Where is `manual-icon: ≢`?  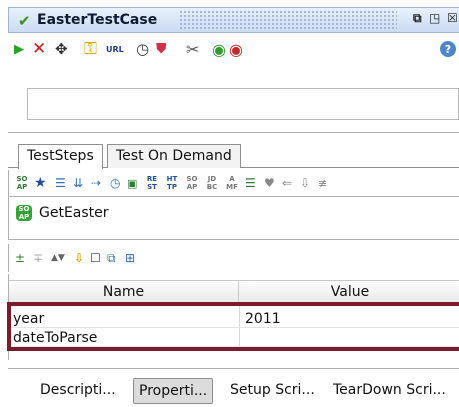 manual-icon: ≢ is located at coordinates (322, 183).